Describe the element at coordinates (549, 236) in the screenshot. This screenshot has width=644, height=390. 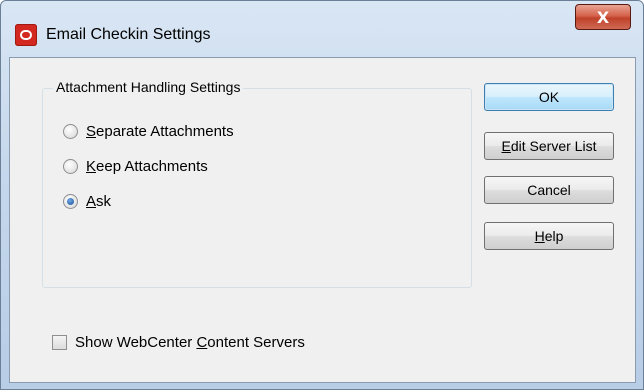
I see `help-button: Help` at that location.